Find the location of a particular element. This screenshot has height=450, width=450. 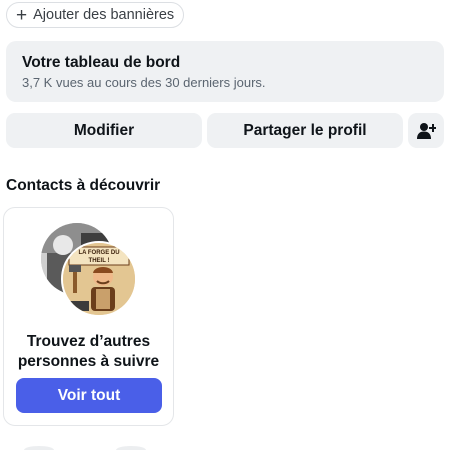

add-person-icon is located at coordinates (426, 130).